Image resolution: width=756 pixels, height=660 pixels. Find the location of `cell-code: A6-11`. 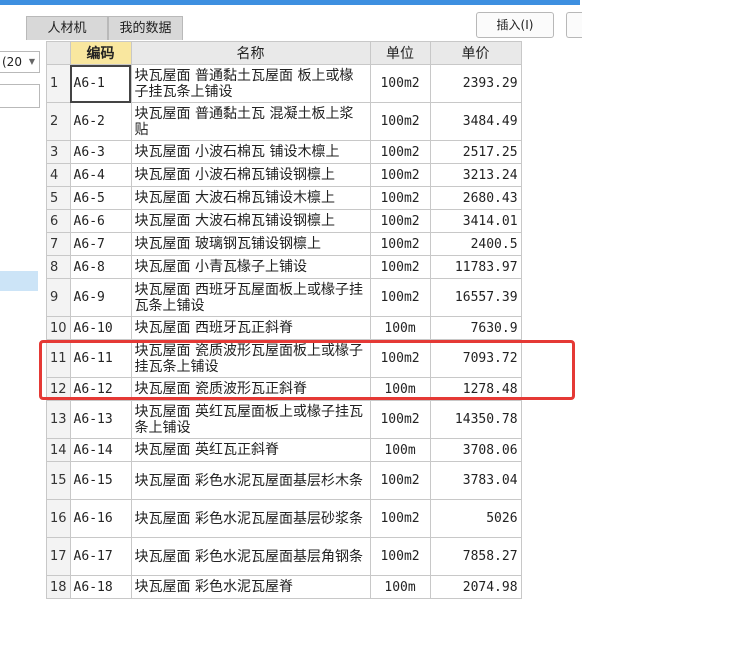

cell-code: A6-11 is located at coordinates (100, 358).